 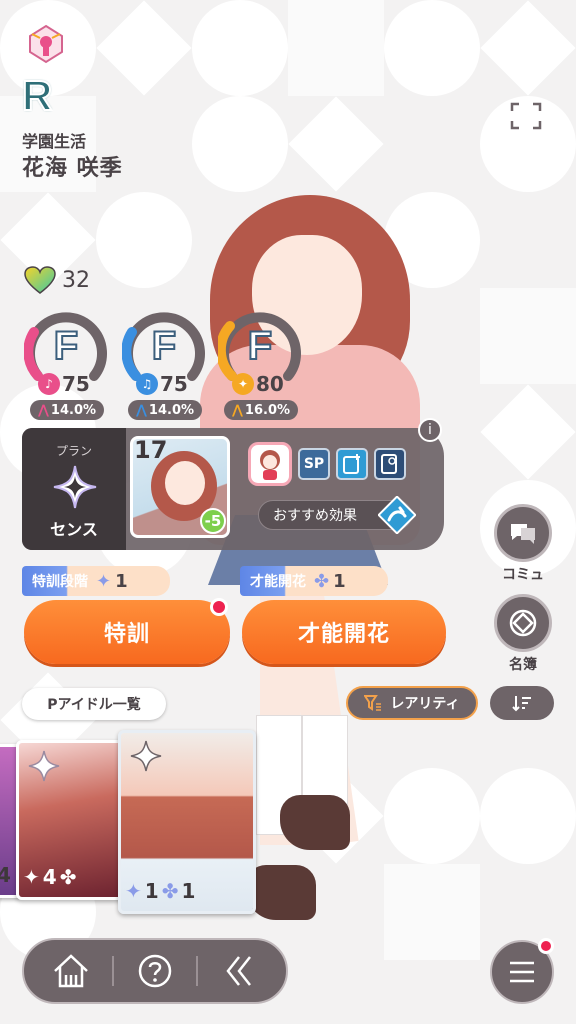 I want to click on support-card-level: 17, so click(x=151, y=450).